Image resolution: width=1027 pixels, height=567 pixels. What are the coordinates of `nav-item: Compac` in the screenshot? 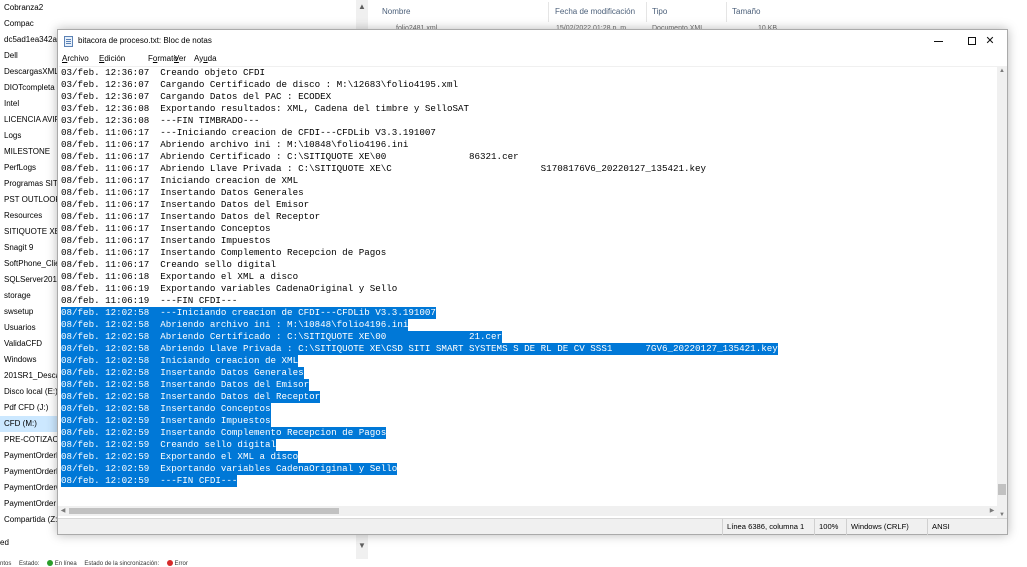 It's located at (30, 24).